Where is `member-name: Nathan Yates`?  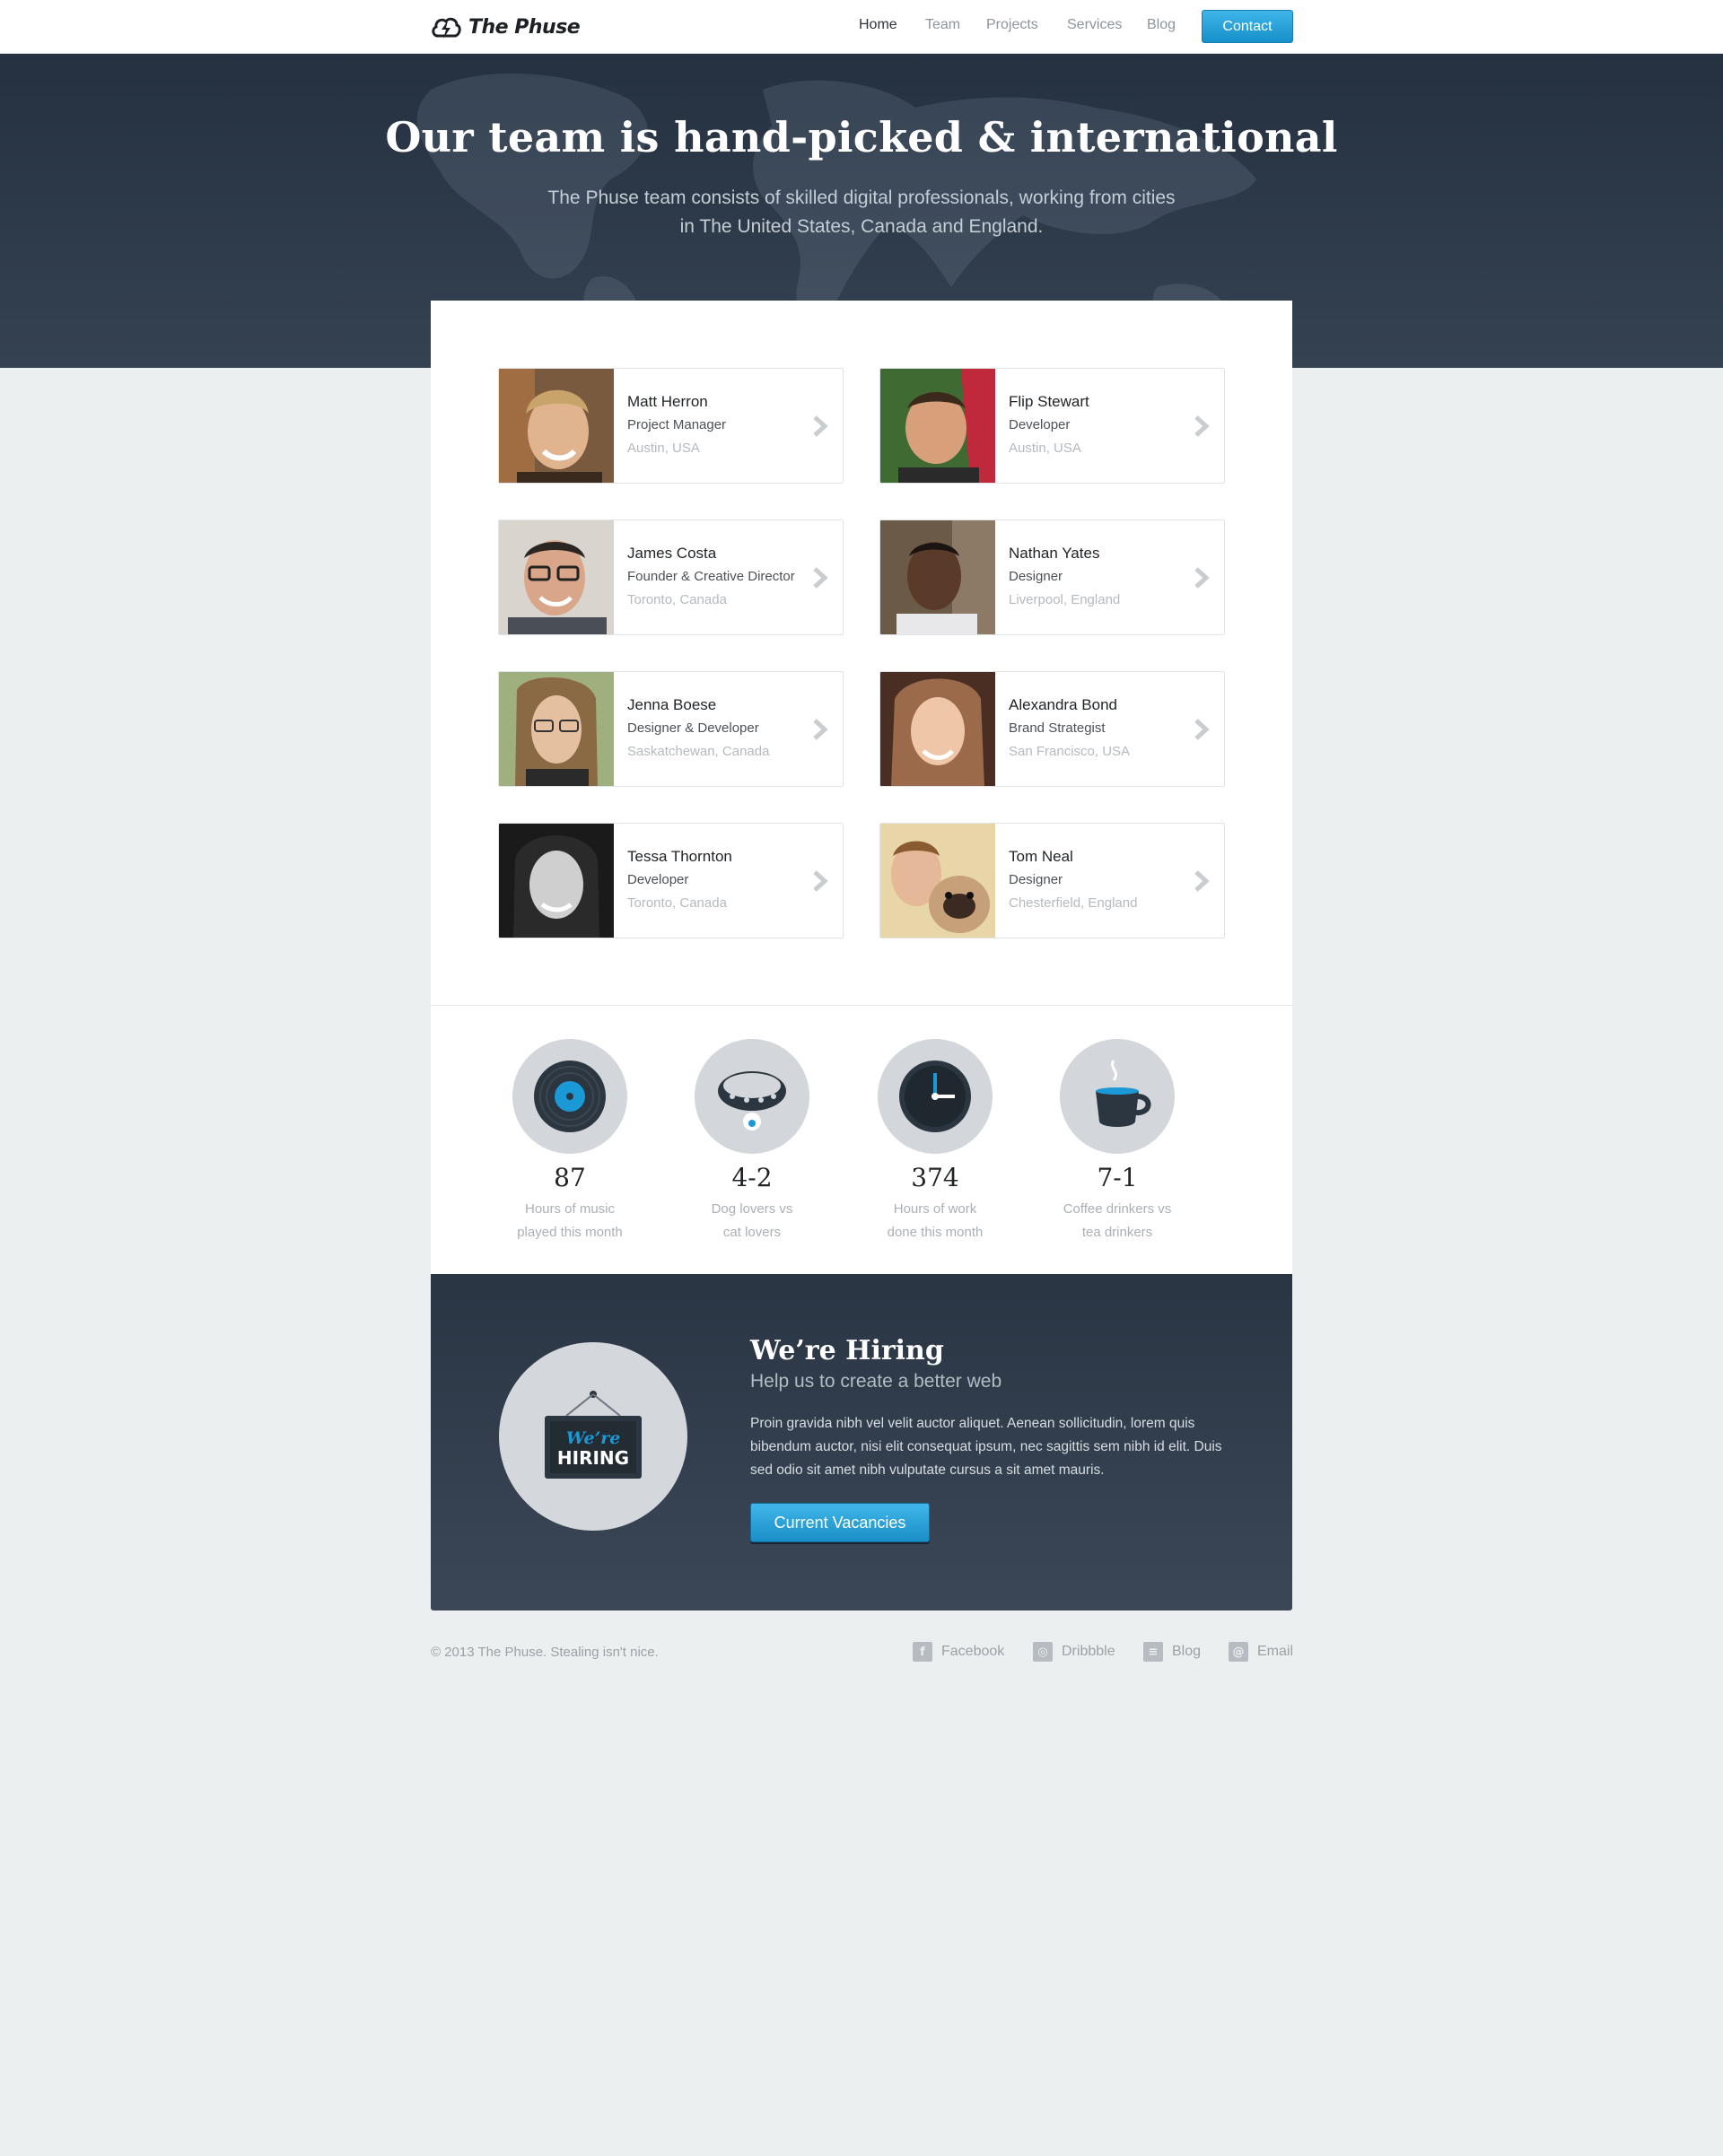 member-name: Nathan Yates is located at coordinates (1054, 553).